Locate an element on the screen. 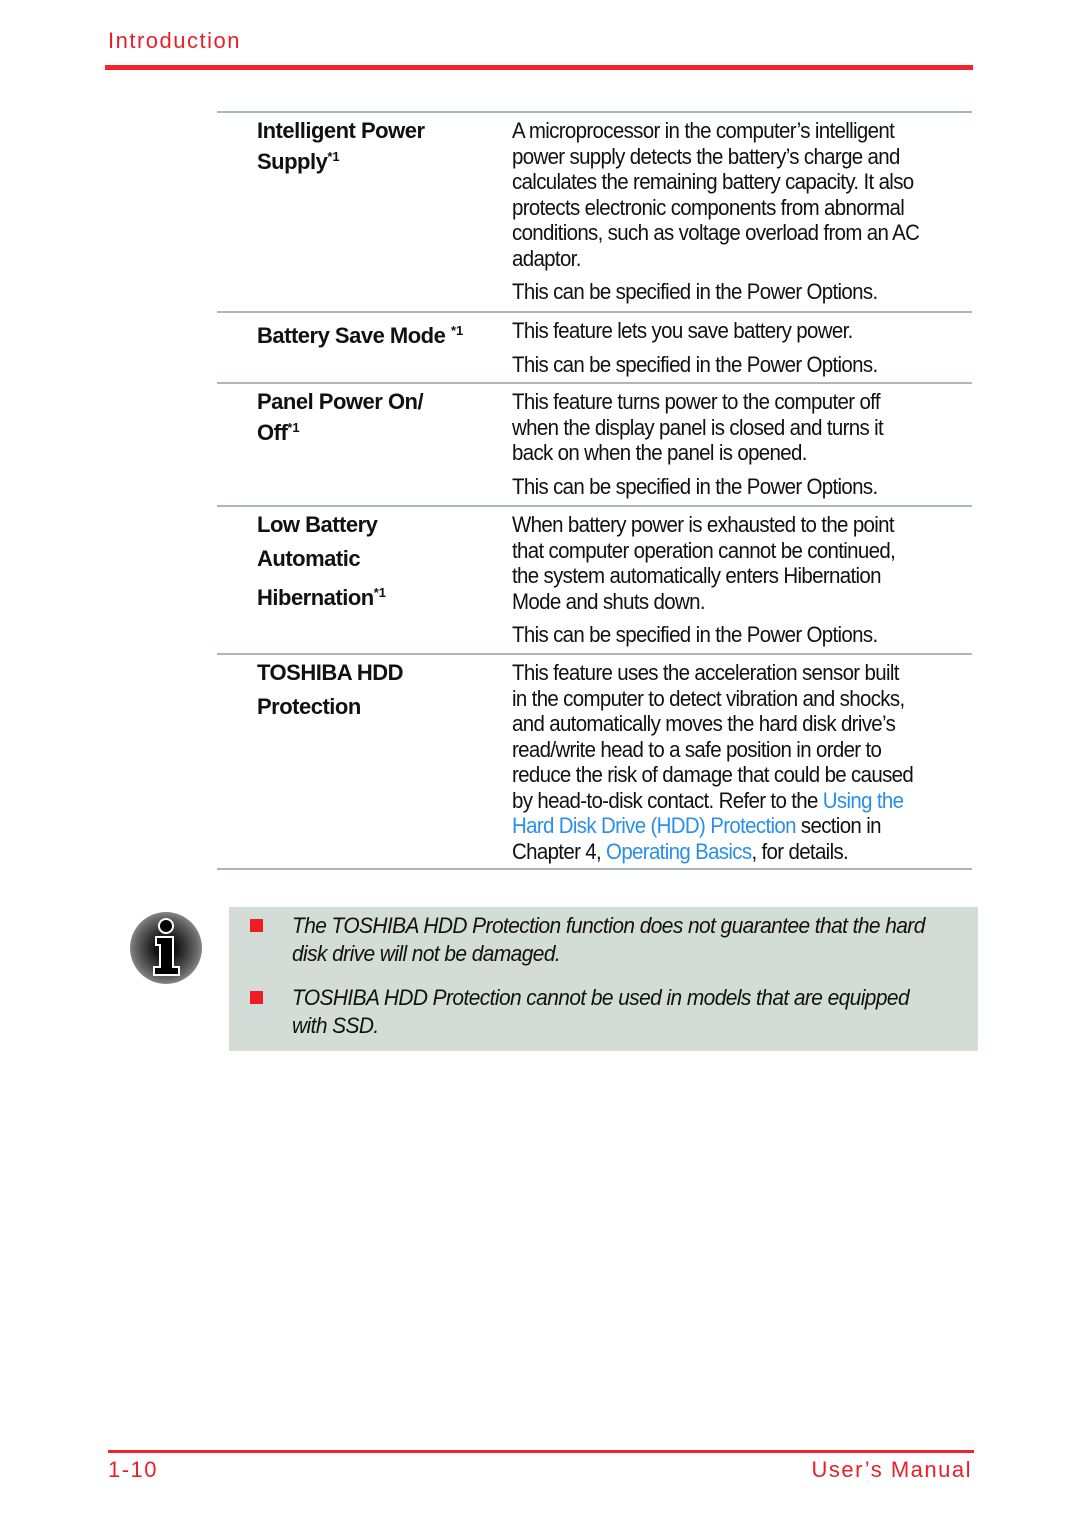 The width and height of the screenshot is (1080, 1529). term-line: Low Battery is located at coordinates (317, 524).